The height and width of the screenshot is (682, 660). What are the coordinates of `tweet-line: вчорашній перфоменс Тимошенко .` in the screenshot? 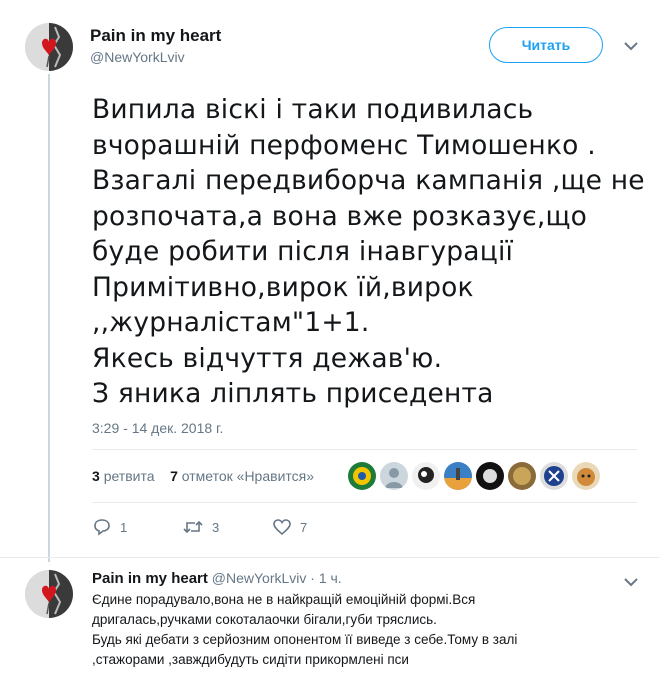 It's located at (344, 145).